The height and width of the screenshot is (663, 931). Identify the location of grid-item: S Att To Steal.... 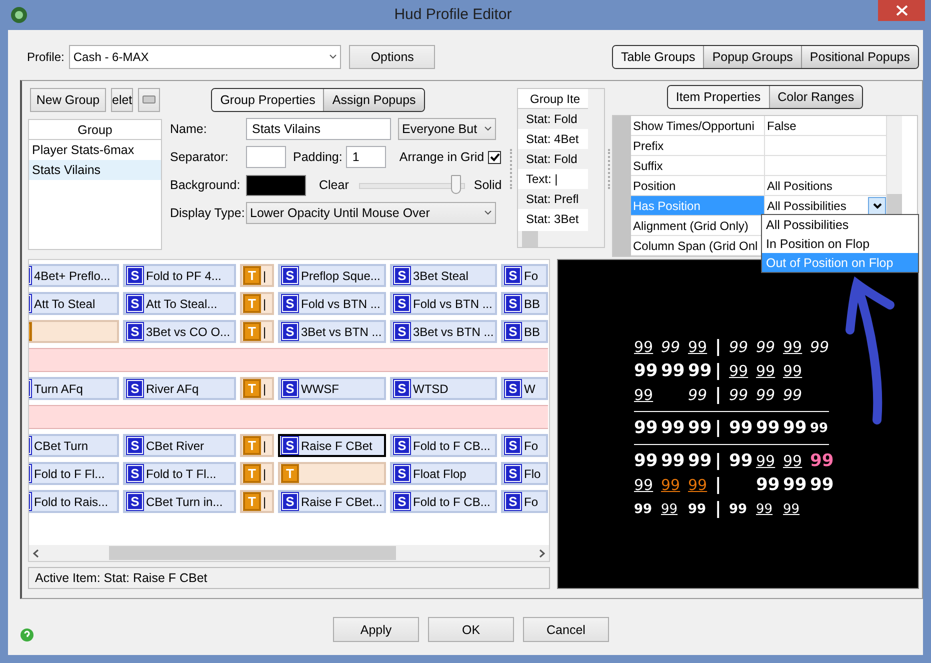
(179, 303).